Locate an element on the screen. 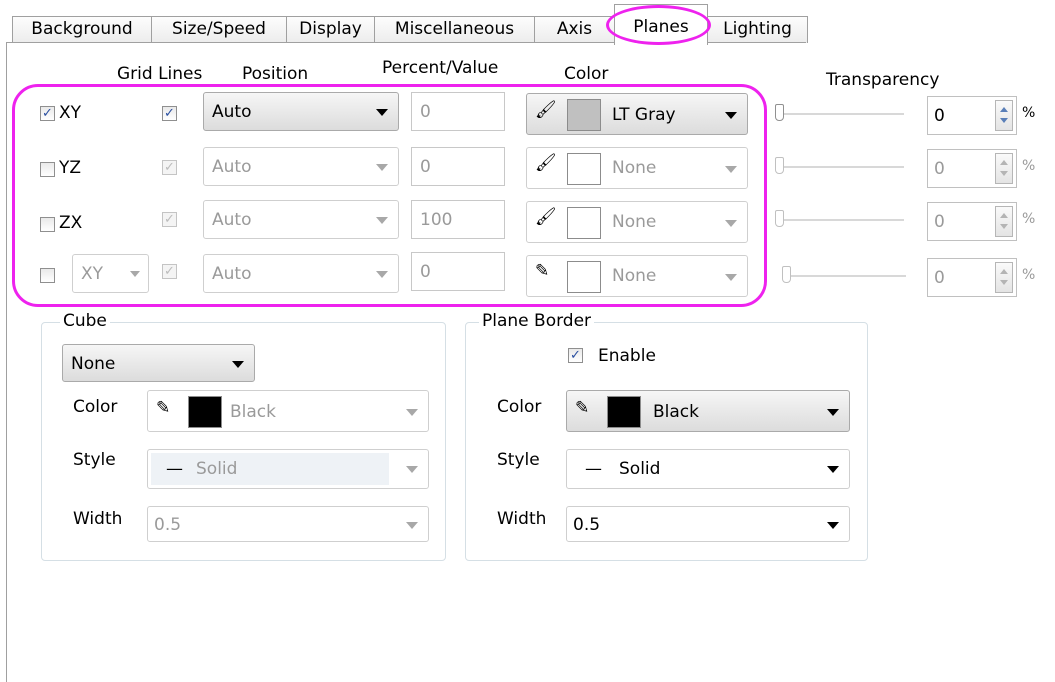 This screenshot has height=682, width=1055. plane-yz-checkbox is located at coordinates (47, 169).